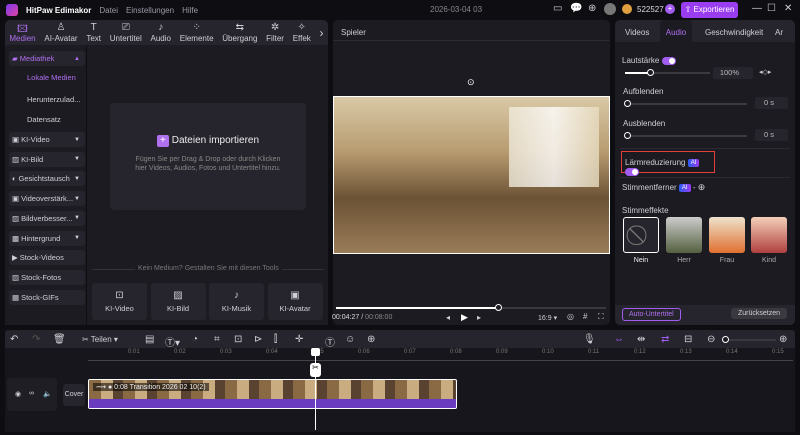 The width and height of the screenshot is (800, 435). I want to click on link-icon: ⇔, so click(619, 339).